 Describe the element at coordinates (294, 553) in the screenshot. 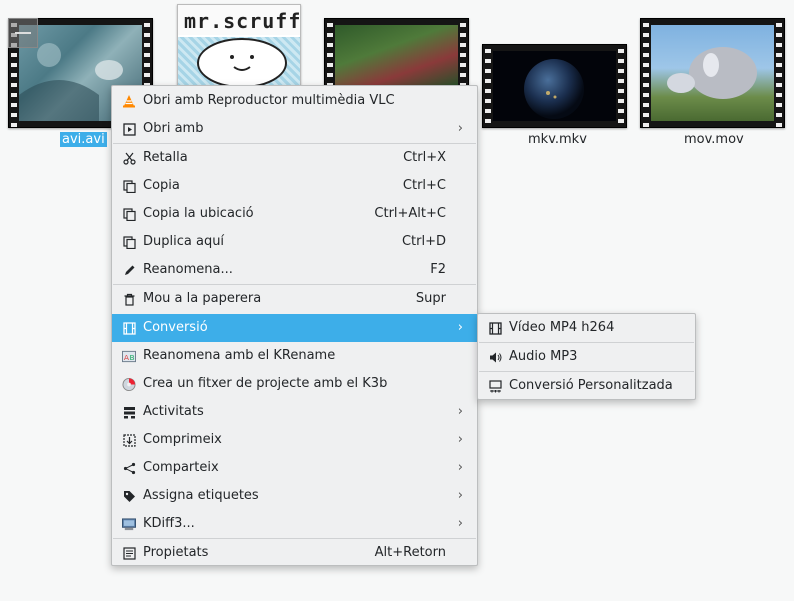

I see `menu-item-properties: Propietats Alt+Retorn` at that location.